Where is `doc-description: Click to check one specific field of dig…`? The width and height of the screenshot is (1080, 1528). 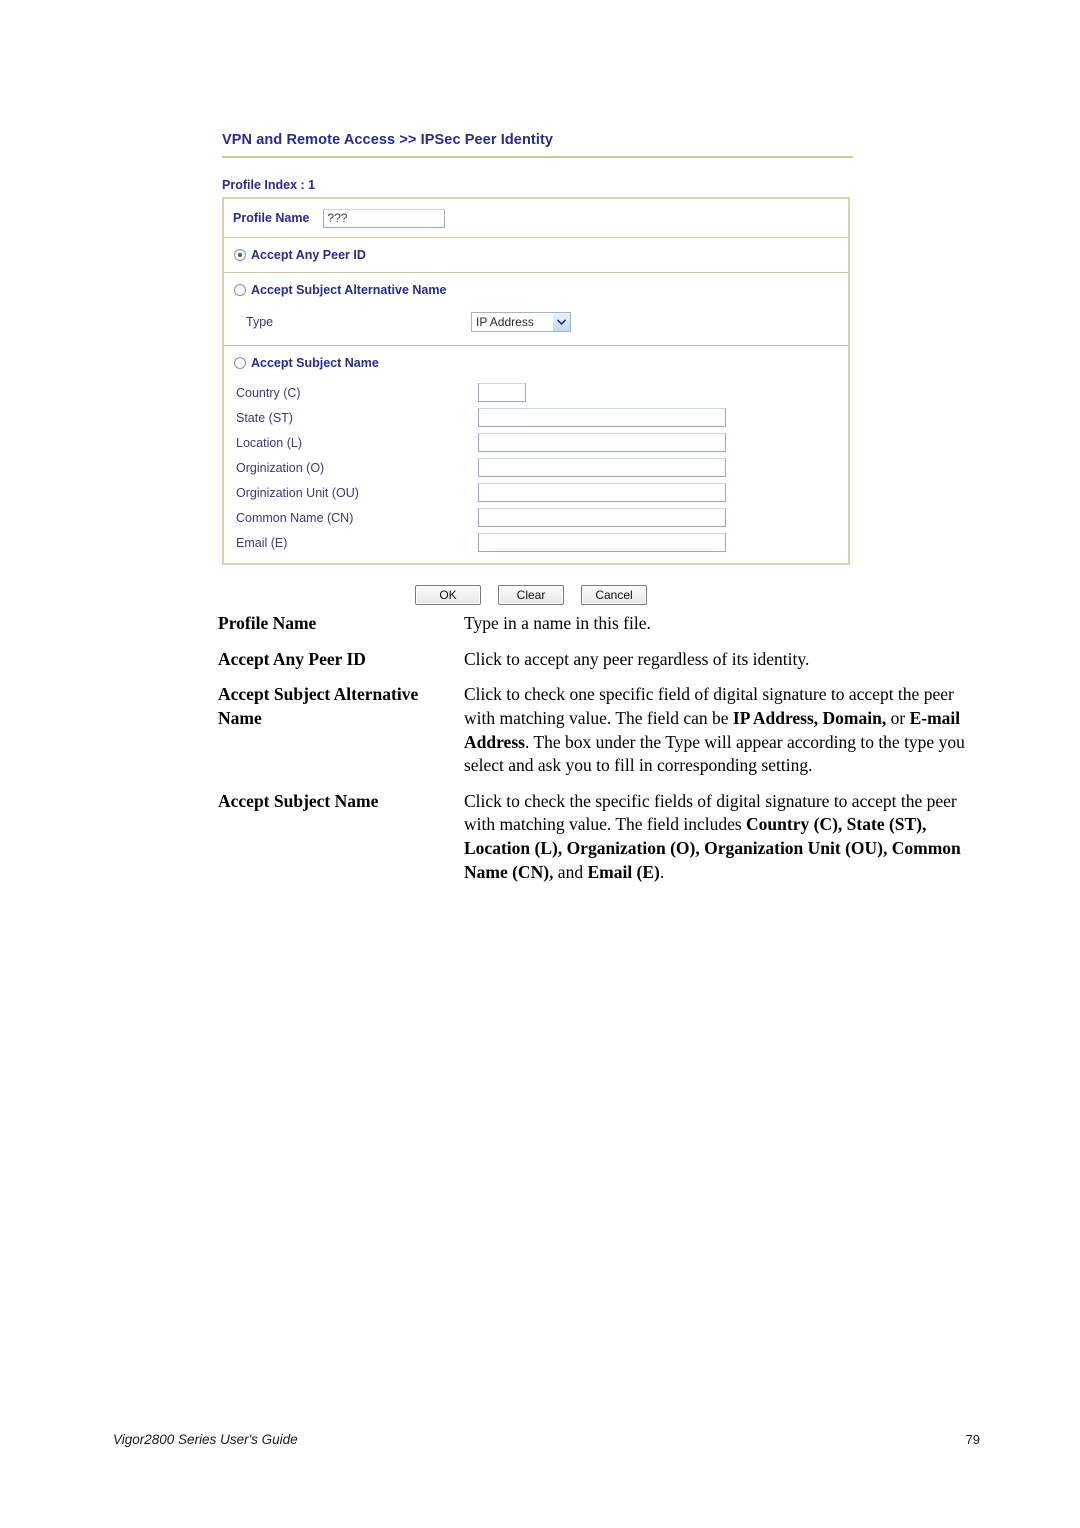 doc-description: Click to check one specific field of dig… is located at coordinates (714, 730).